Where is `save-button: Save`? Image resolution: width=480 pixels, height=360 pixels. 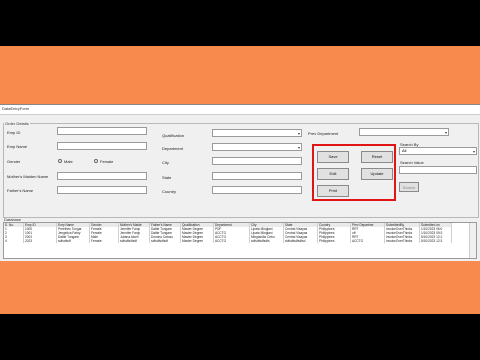 save-button: Save is located at coordinates (333, 157).